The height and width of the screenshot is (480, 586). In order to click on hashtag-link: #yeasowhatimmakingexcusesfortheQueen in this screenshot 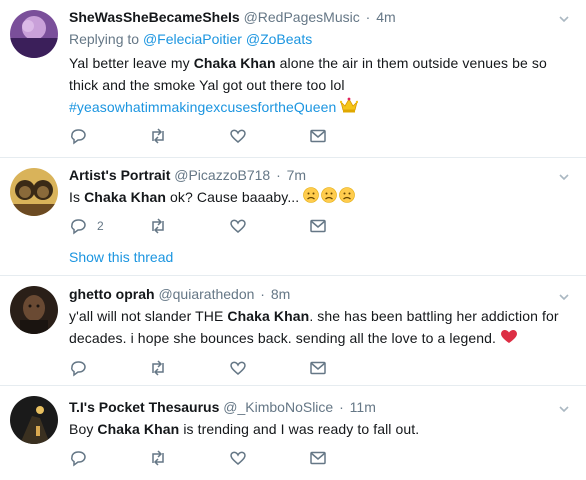, I will do `click(202, 107)`.